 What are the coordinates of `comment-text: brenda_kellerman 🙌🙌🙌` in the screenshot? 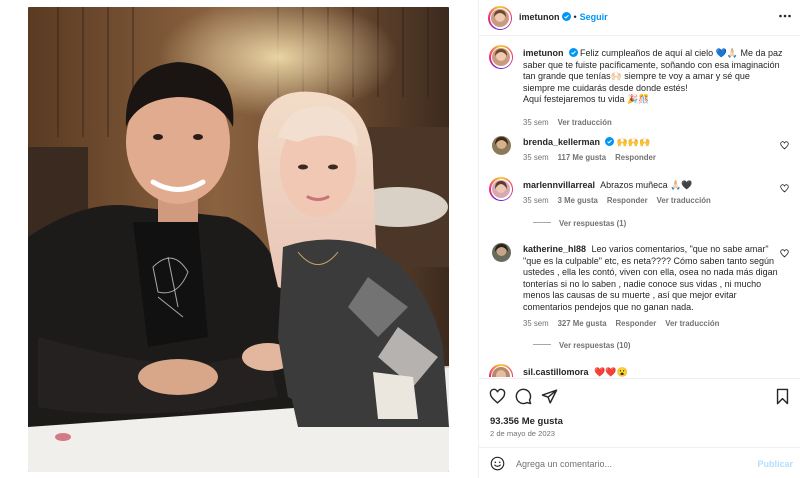 It's located at (653, 143).